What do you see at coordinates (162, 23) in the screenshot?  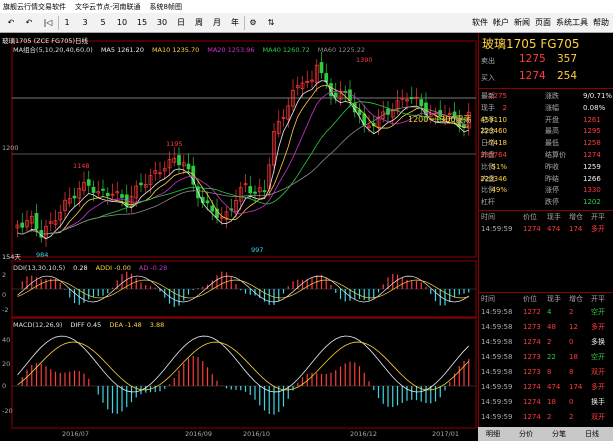 I see `toolbar-button: 30` at bounding box center [162, 23].